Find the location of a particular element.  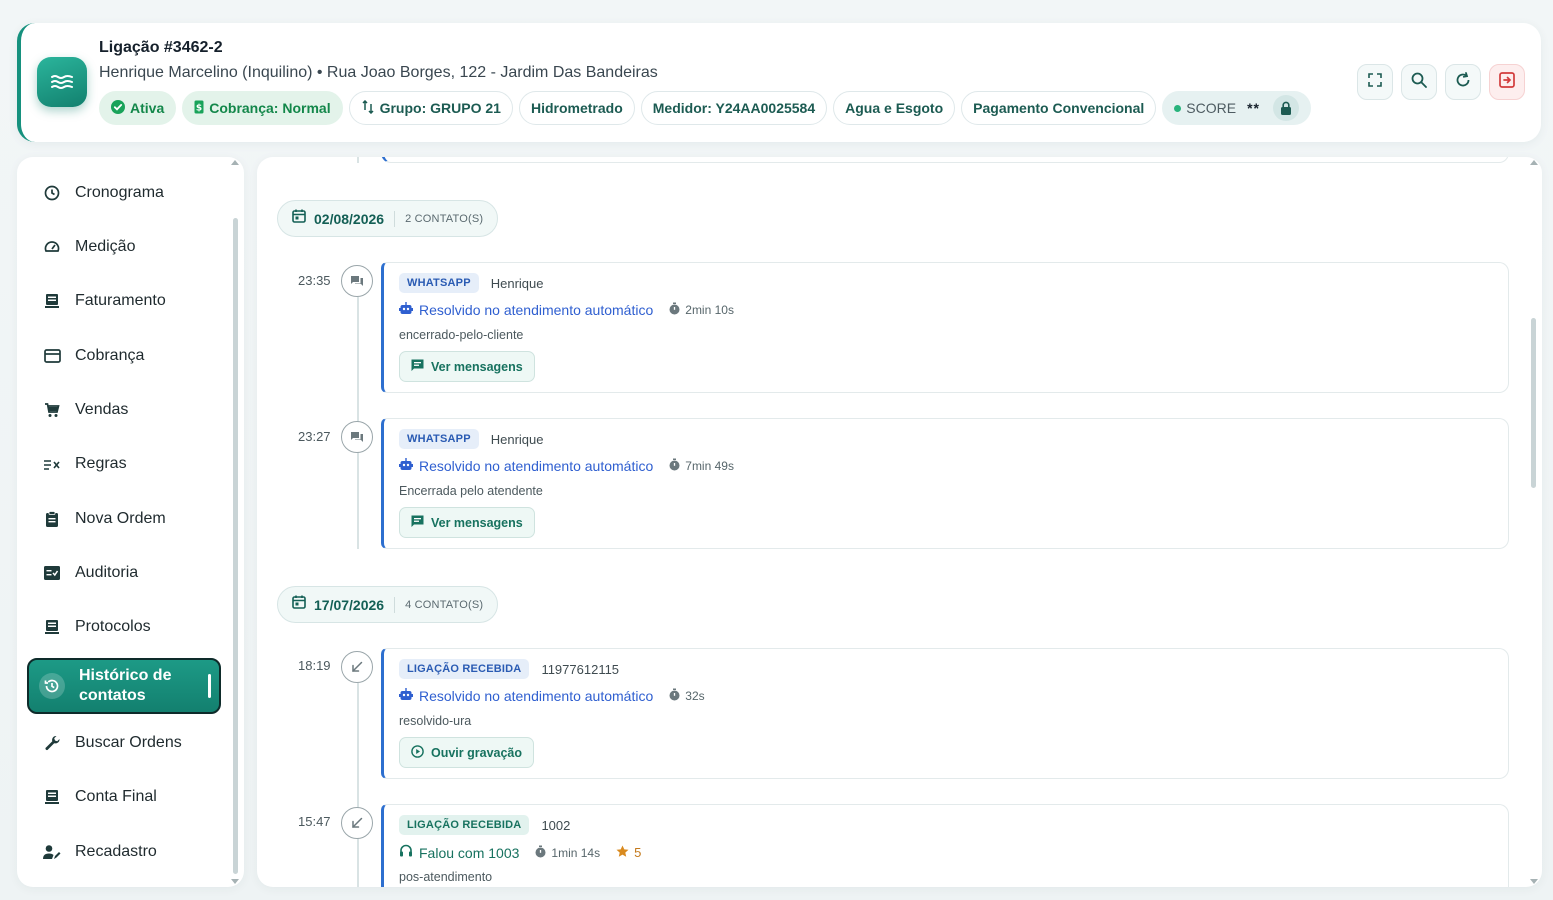

search-icon is located at coordinates (1419, 82).